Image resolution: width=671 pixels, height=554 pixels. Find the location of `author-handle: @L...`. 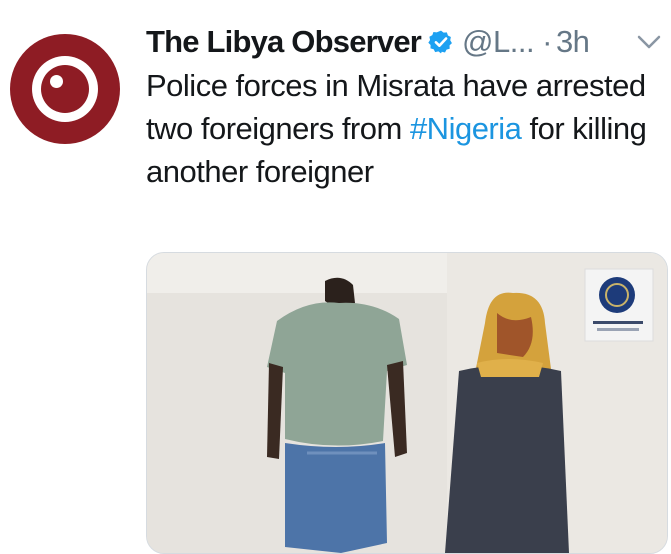

author-handle: @L... is located at coordinates (498, 42).